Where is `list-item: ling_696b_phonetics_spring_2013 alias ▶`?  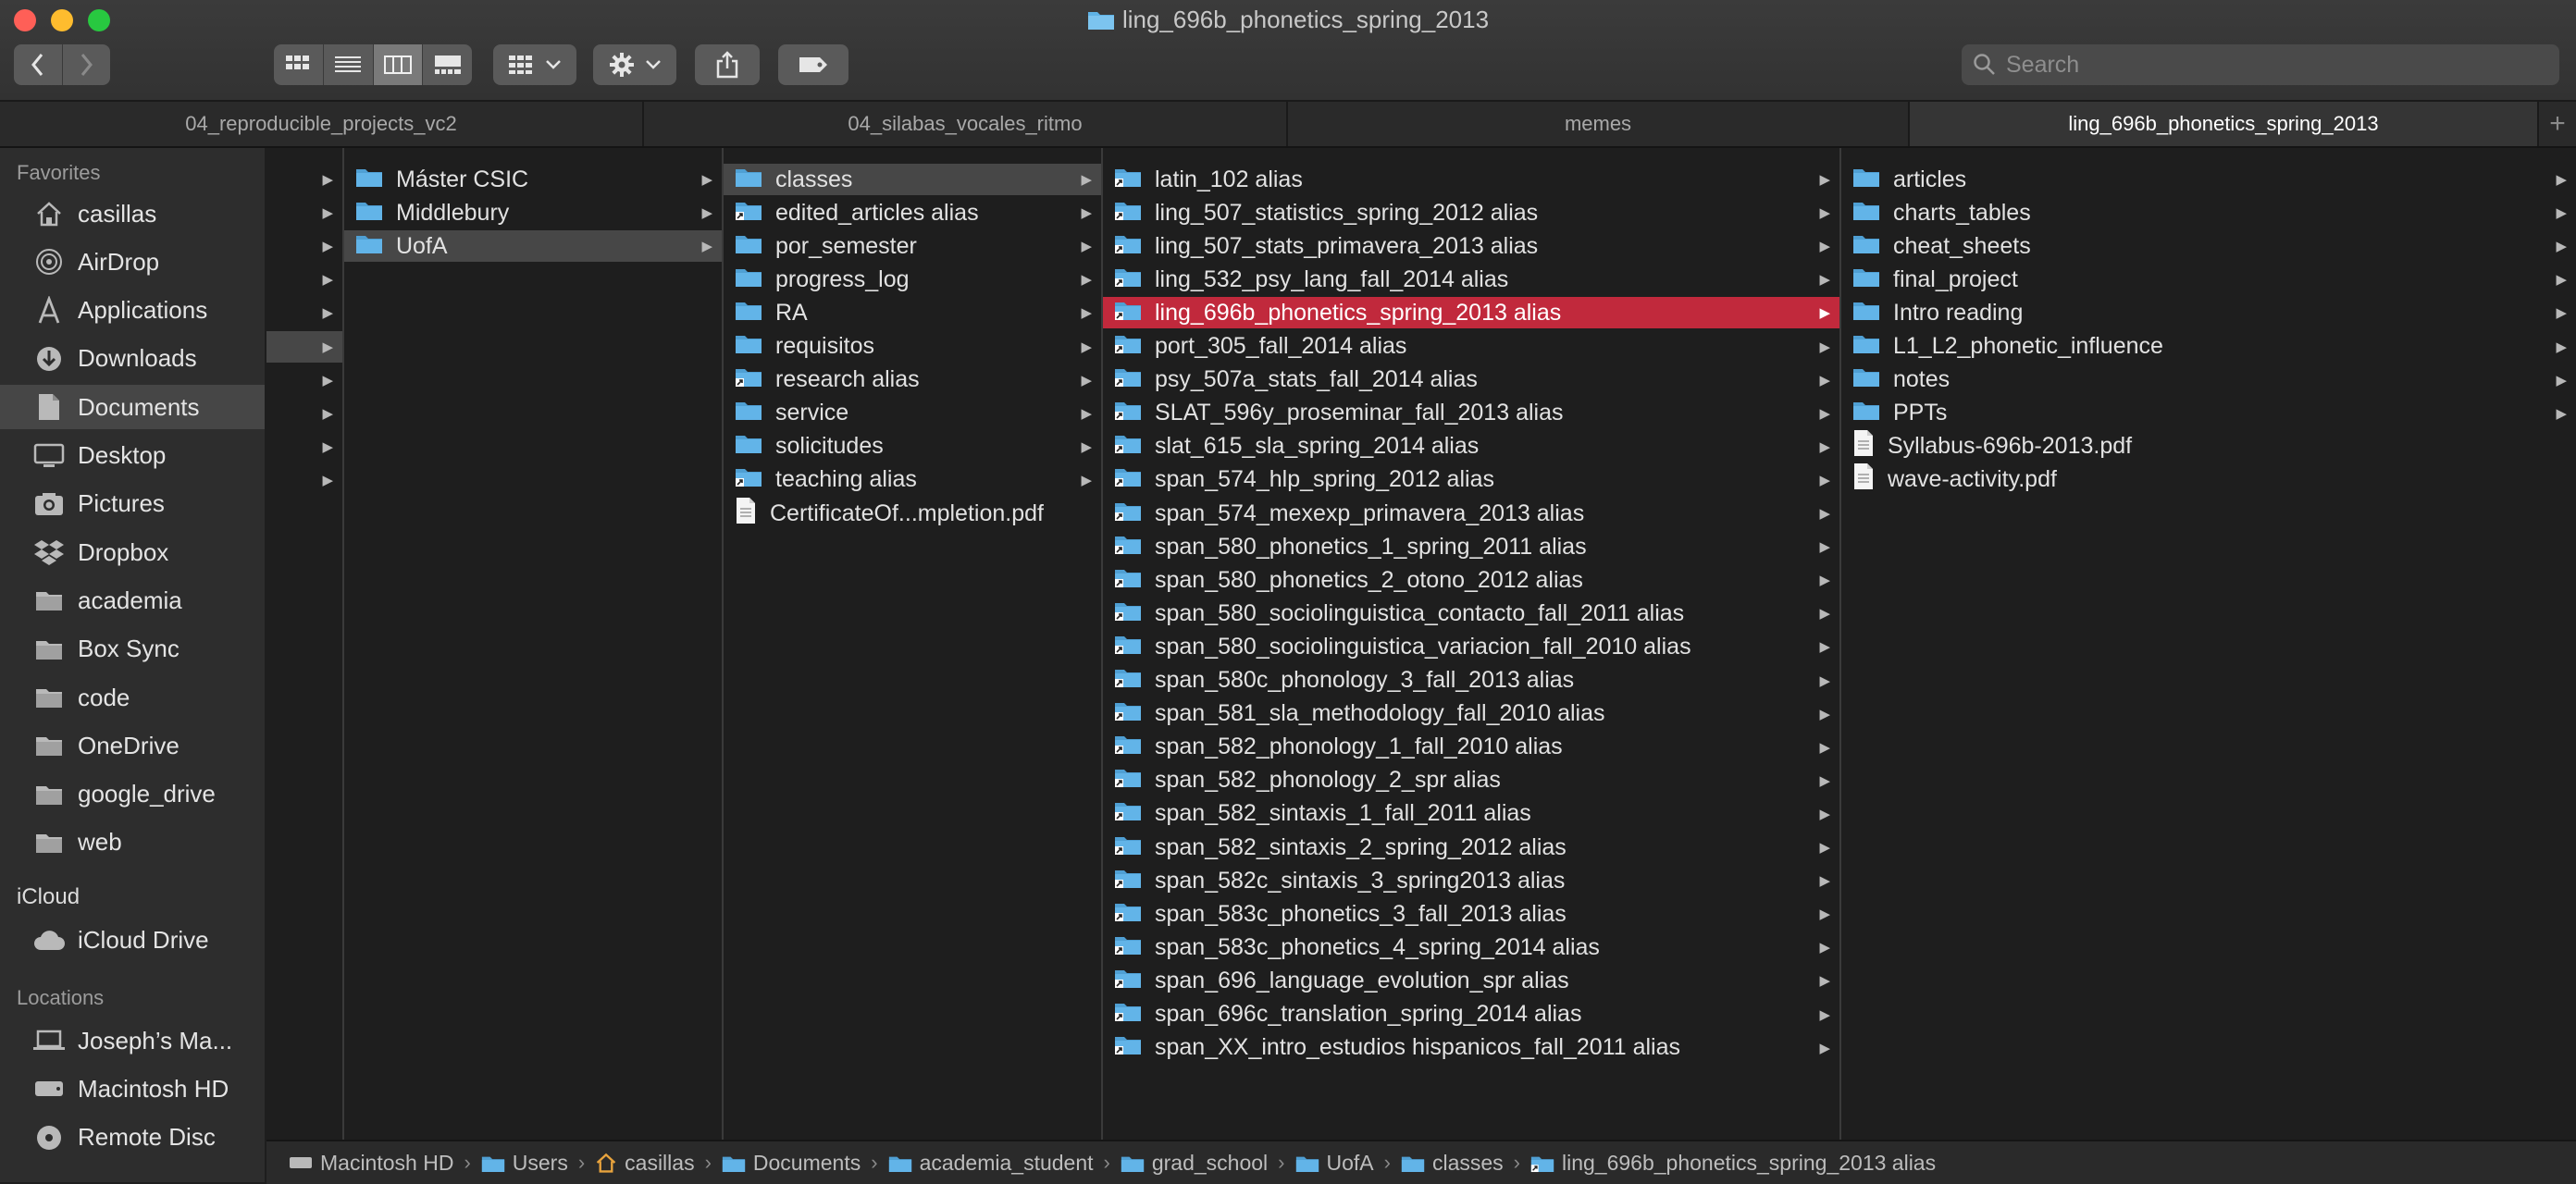
list-item: ling_696b_phonetics_spring_2013 alias ▶ is located at coordinates (1471, 313).